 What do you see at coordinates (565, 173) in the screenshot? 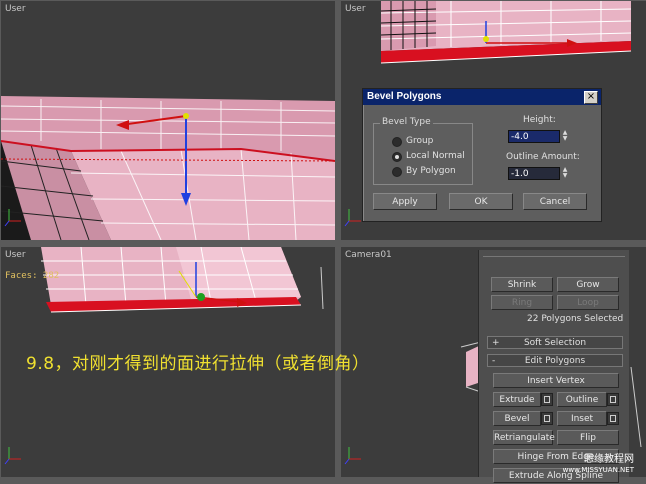
I see `outline-spinner-arrows: ▲ ▼` at bounding box center [565, 173].